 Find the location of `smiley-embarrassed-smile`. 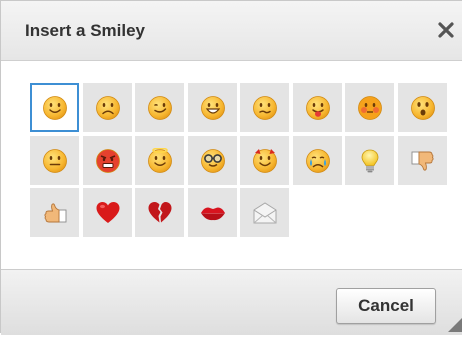

smiley-embarrassed-smile is located at coordinates (369, 107).